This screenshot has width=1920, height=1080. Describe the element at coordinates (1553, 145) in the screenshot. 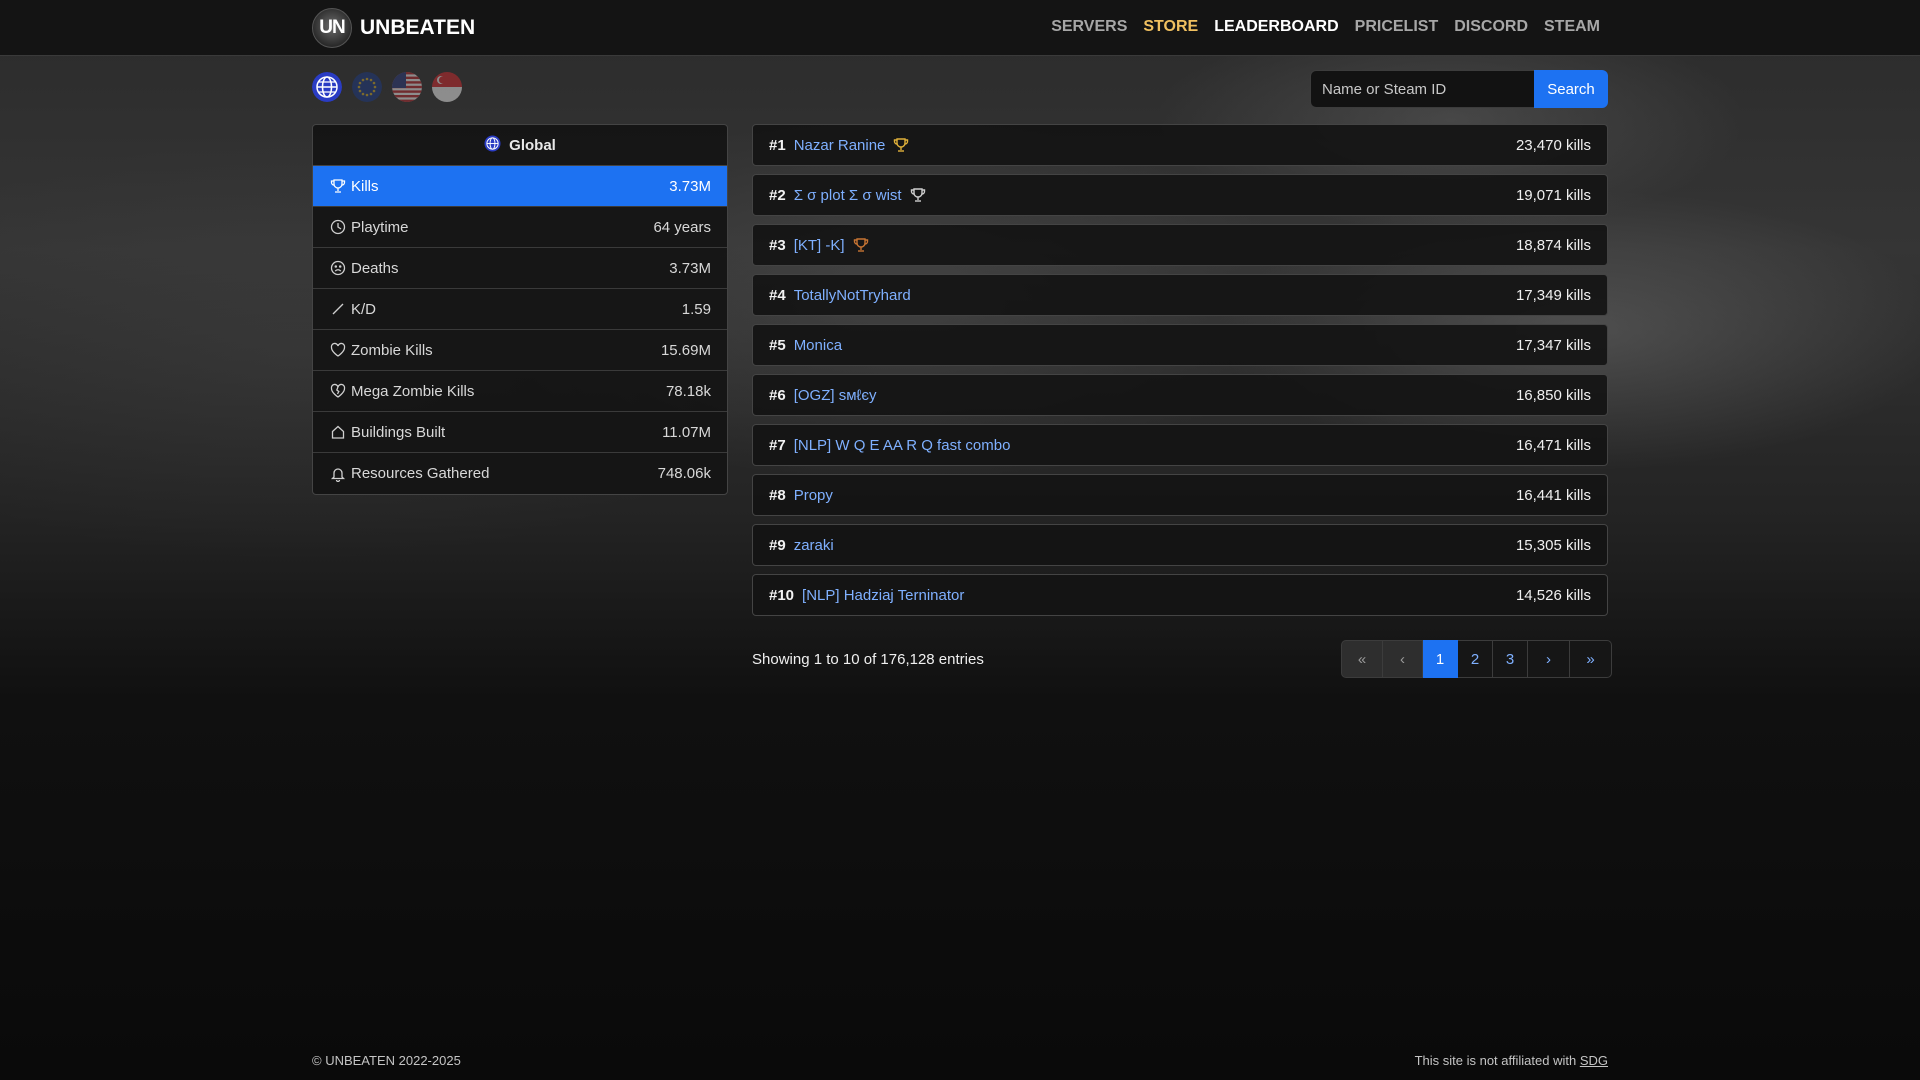

I see `kill-count: 23,470 kills` at that location.